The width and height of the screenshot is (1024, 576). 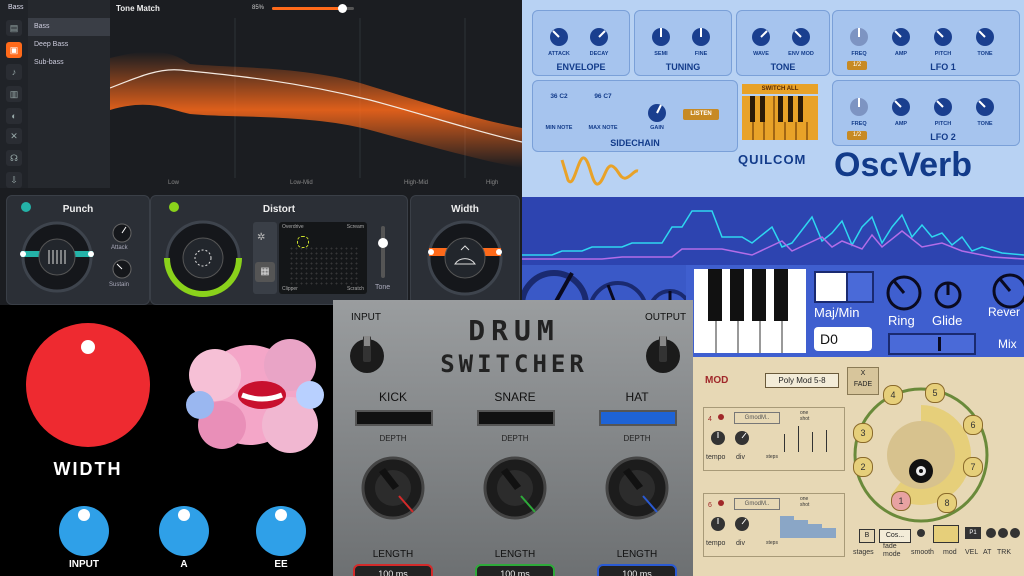 What do you see at coordinates (935, 393) in the screenshot?
I see `step-button-5: 5` at bounding box center [935, 393].